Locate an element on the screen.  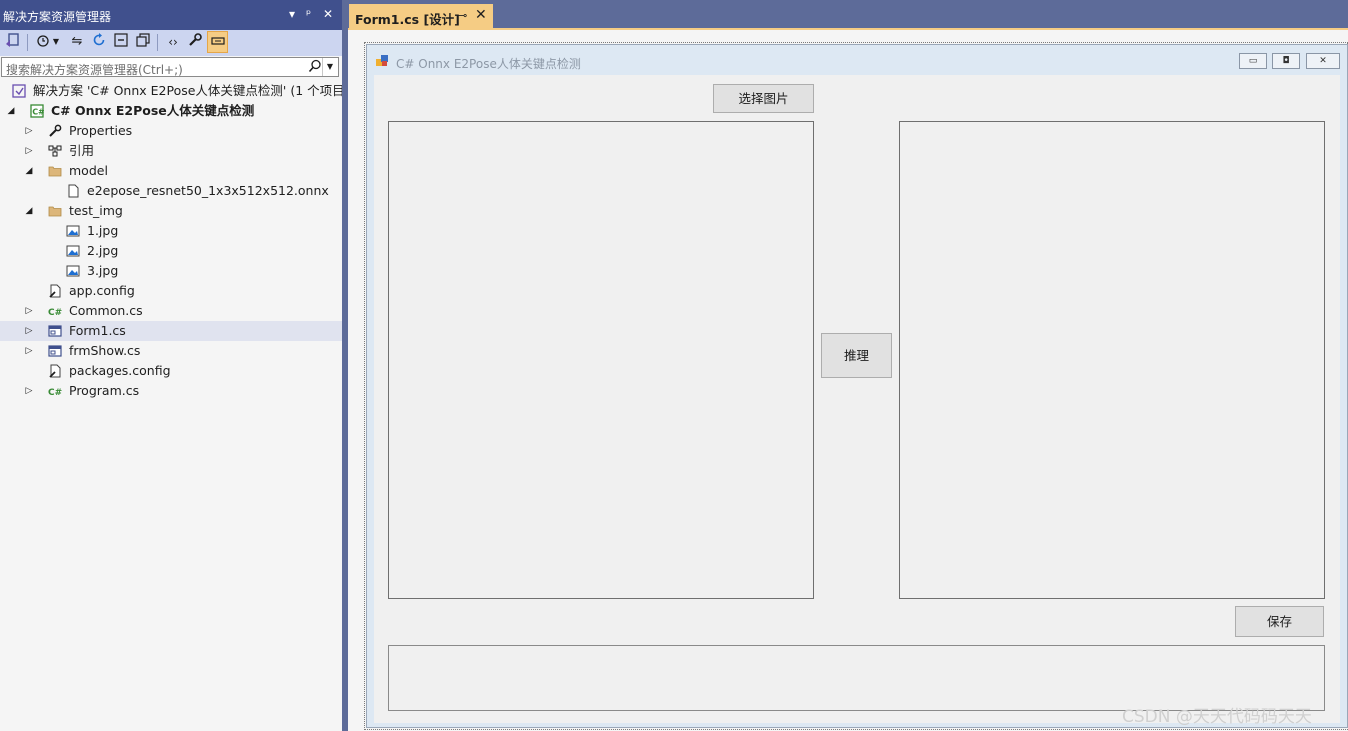
tree-item: ◢ C# C# Onnx E2Pose人体关键点检测 is located at coordinates (171, 111).